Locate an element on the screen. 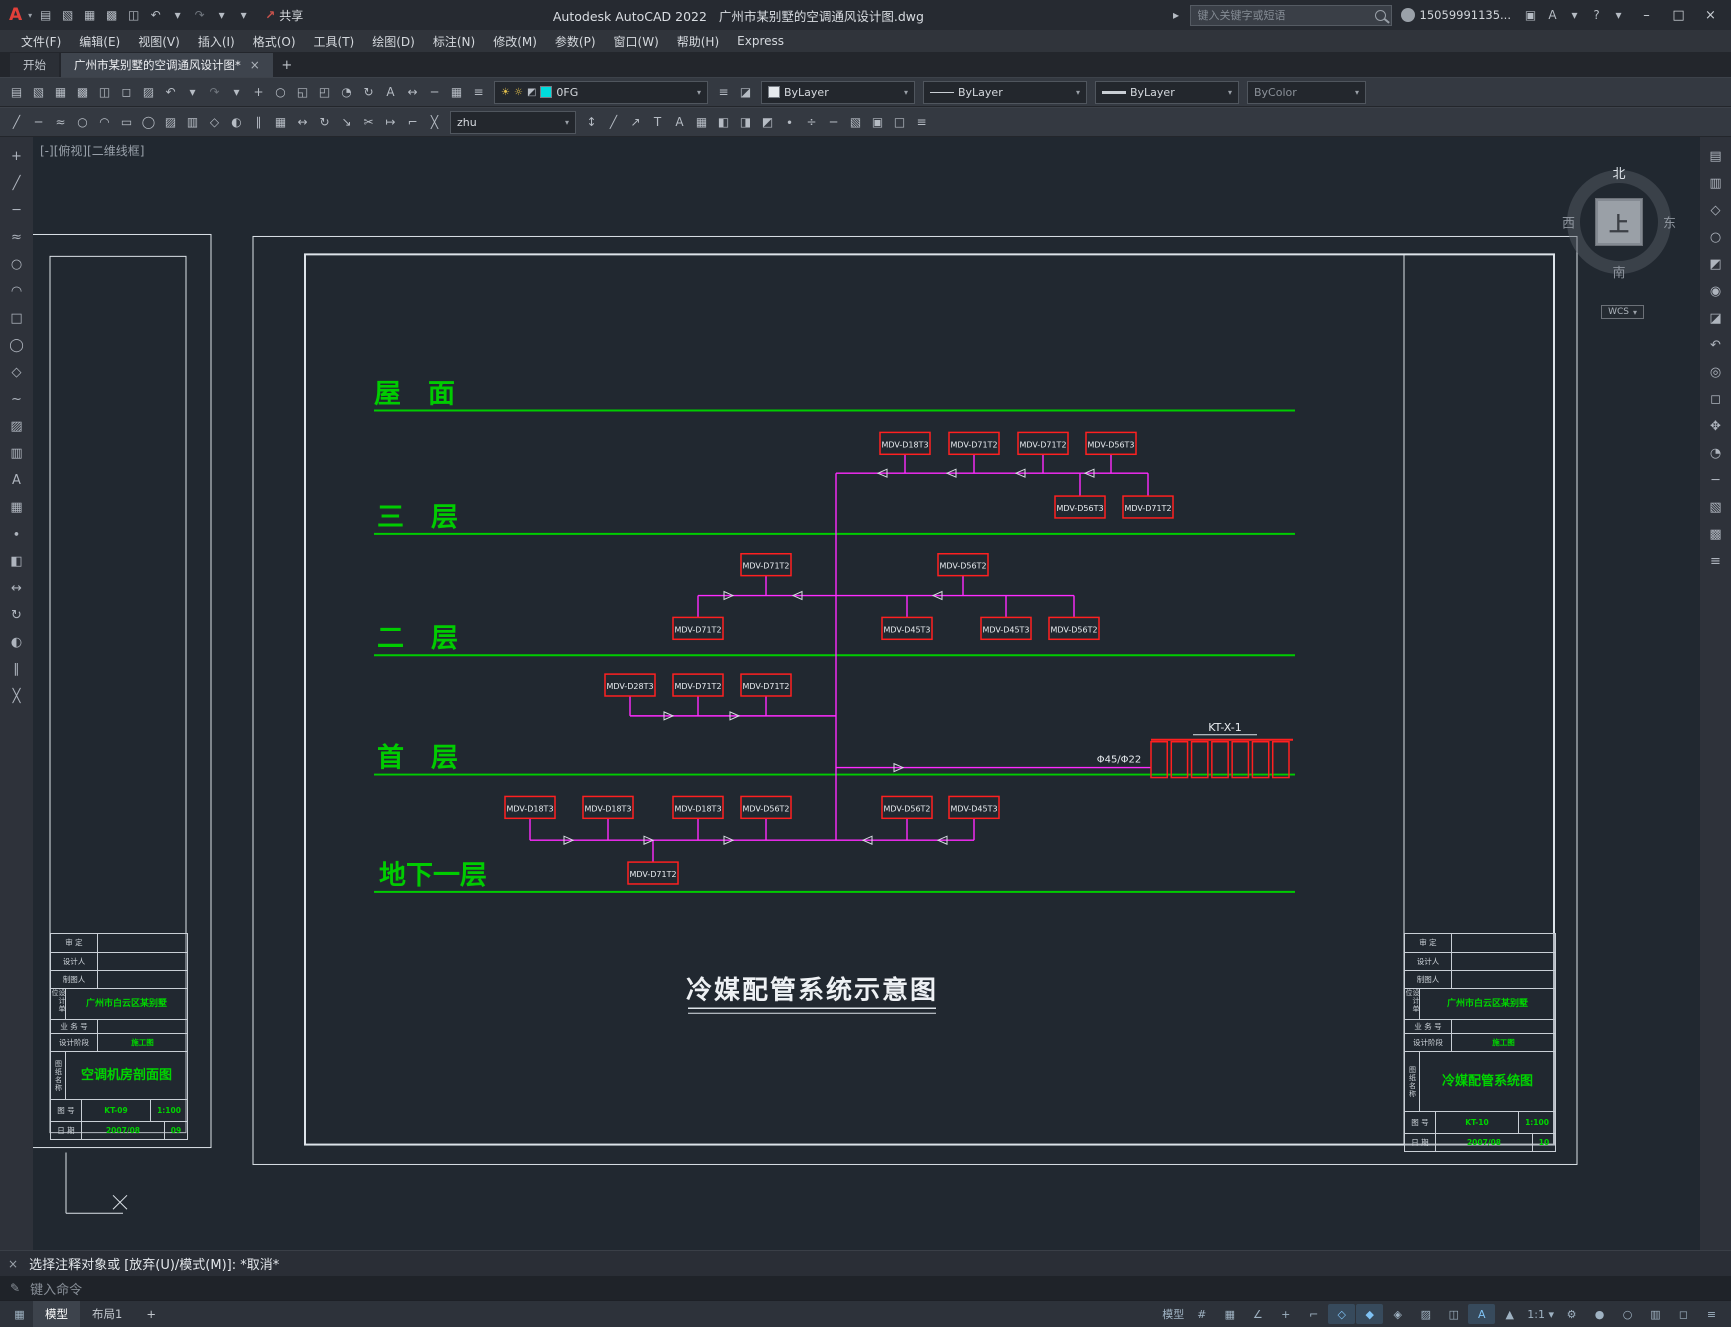  ungroup-icon: □ is located at coordinates (899, 122).